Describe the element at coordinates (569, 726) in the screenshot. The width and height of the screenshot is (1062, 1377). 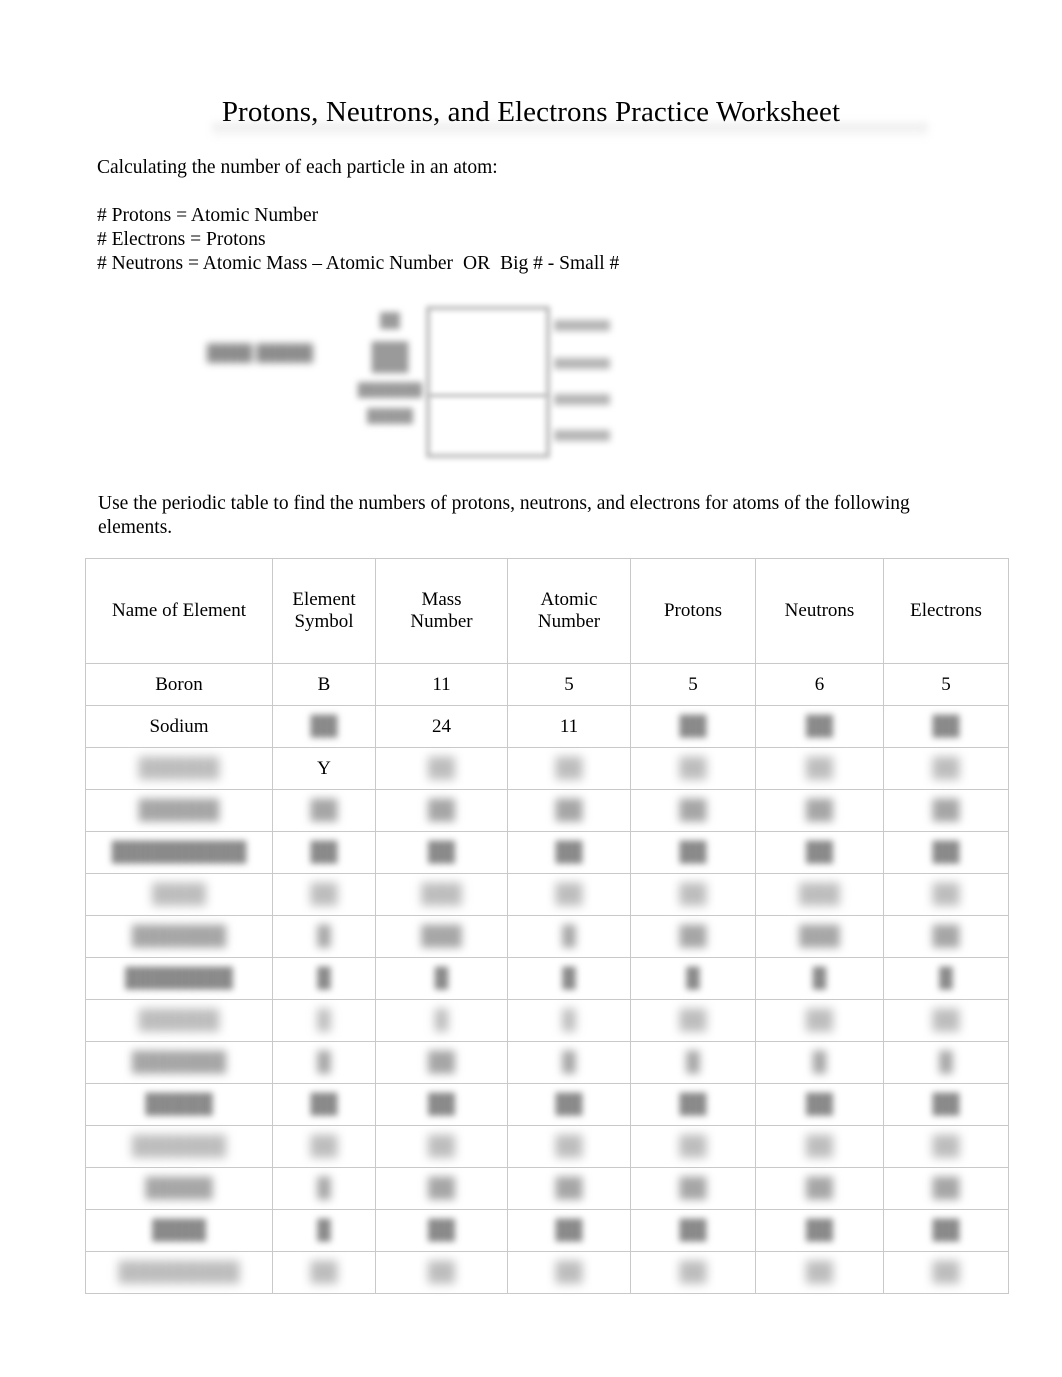
I see `cell-atomic-number: 11` at that location.